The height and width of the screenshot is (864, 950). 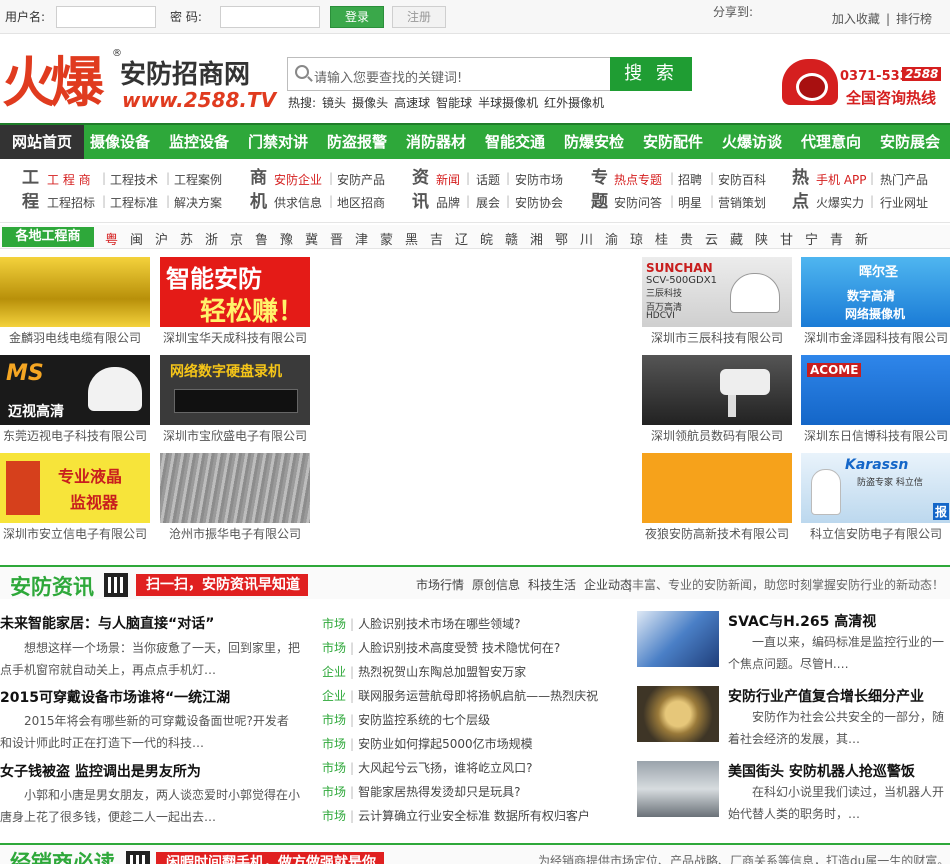 What do you see at coordinates (904, 179) in the screenshot?
I see `subnav-link: 热门产品` at bounding box center [904, 179].